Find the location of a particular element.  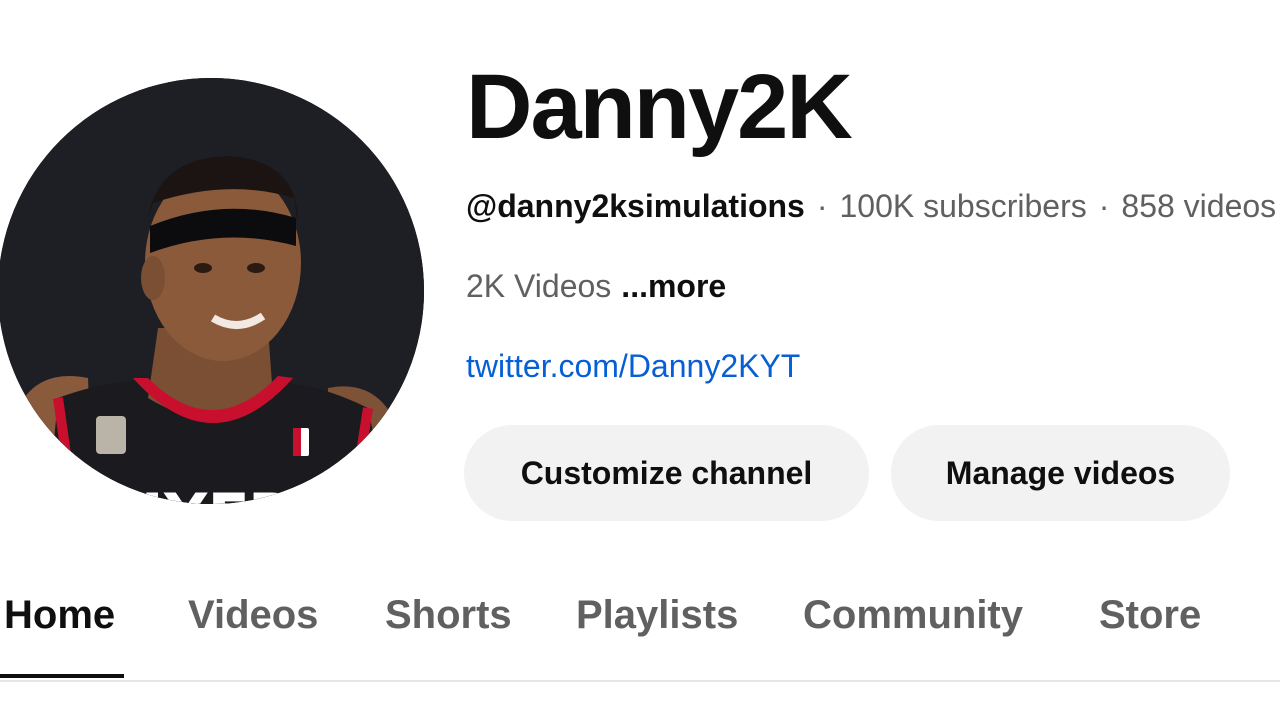

manage-videos-button: Manage videos is located at coordinates (1060, 473).